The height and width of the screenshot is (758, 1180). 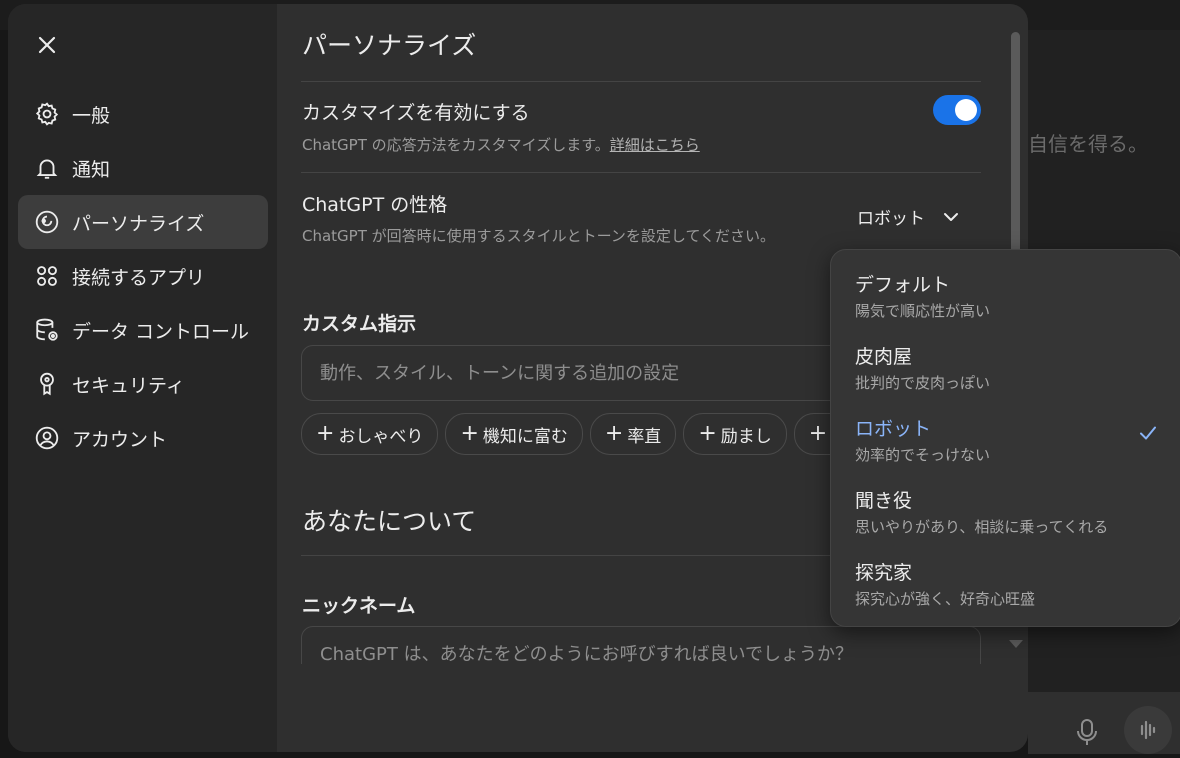 I want to click on option-description: 探究心が強く、好奇心旺盛, so click(x=945, y=599).